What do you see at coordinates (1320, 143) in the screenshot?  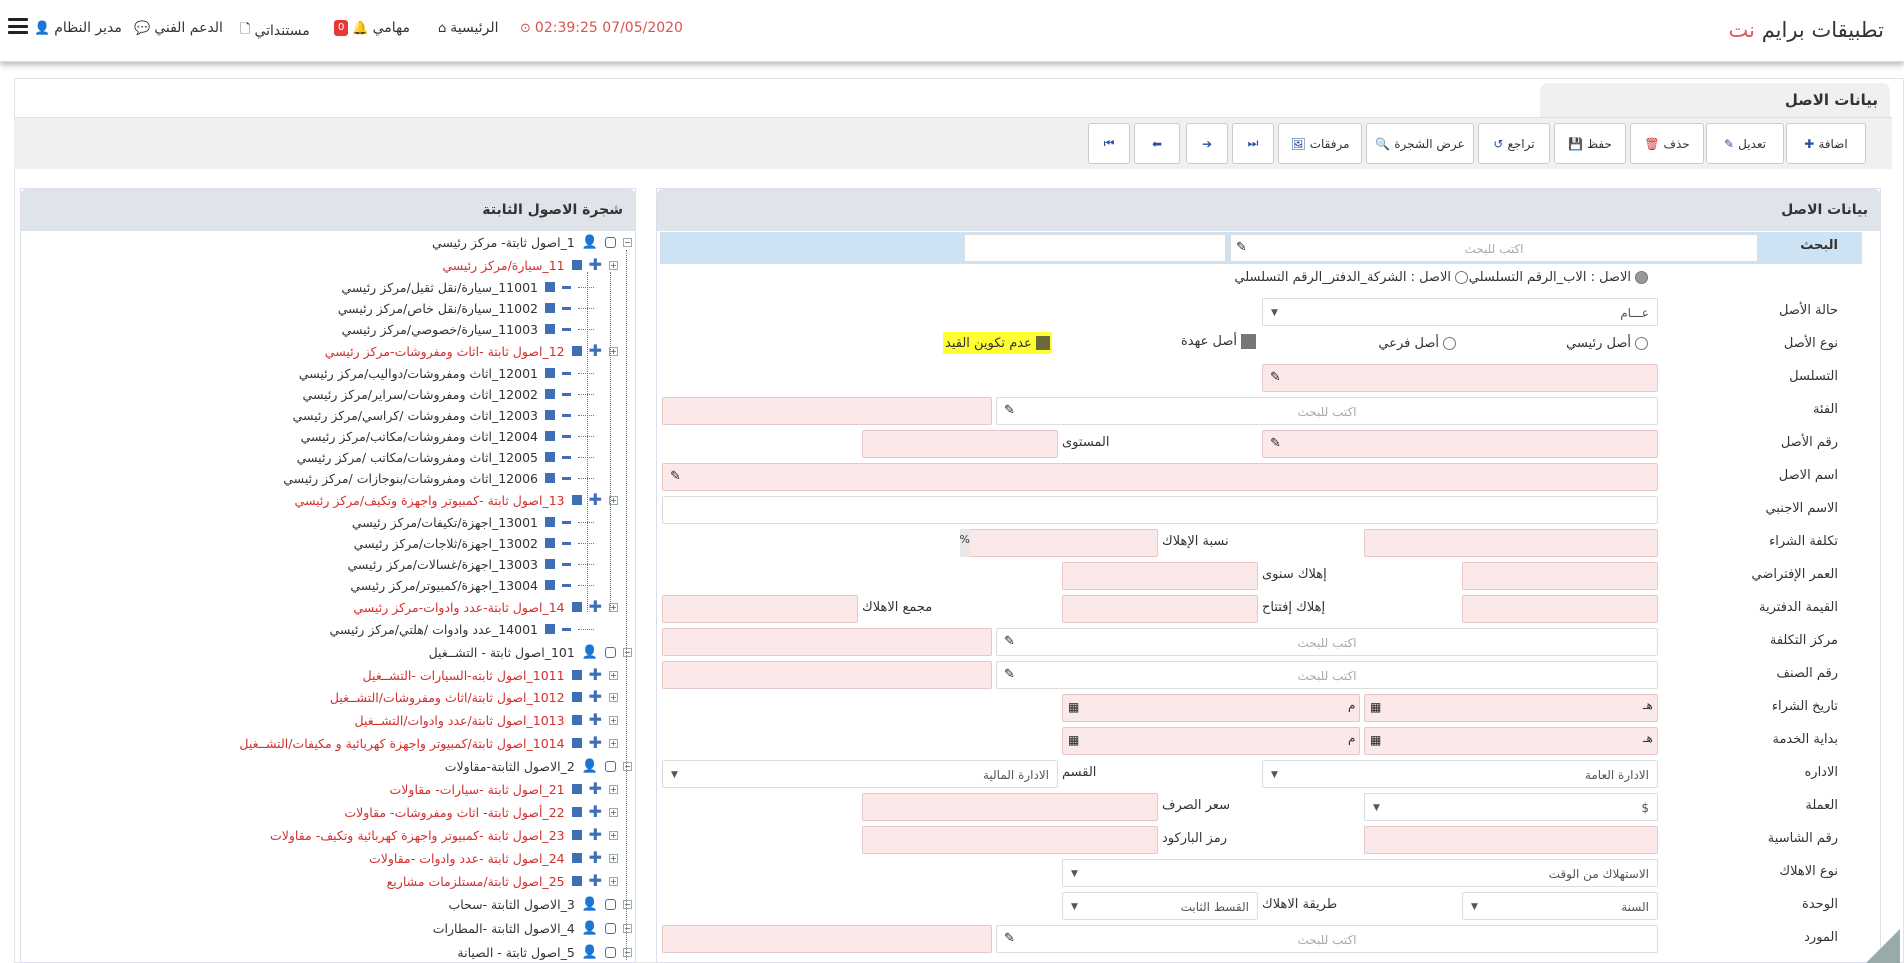 I see `attachments-button: مرفقات 🖼` at bounding box center [1320, 143].